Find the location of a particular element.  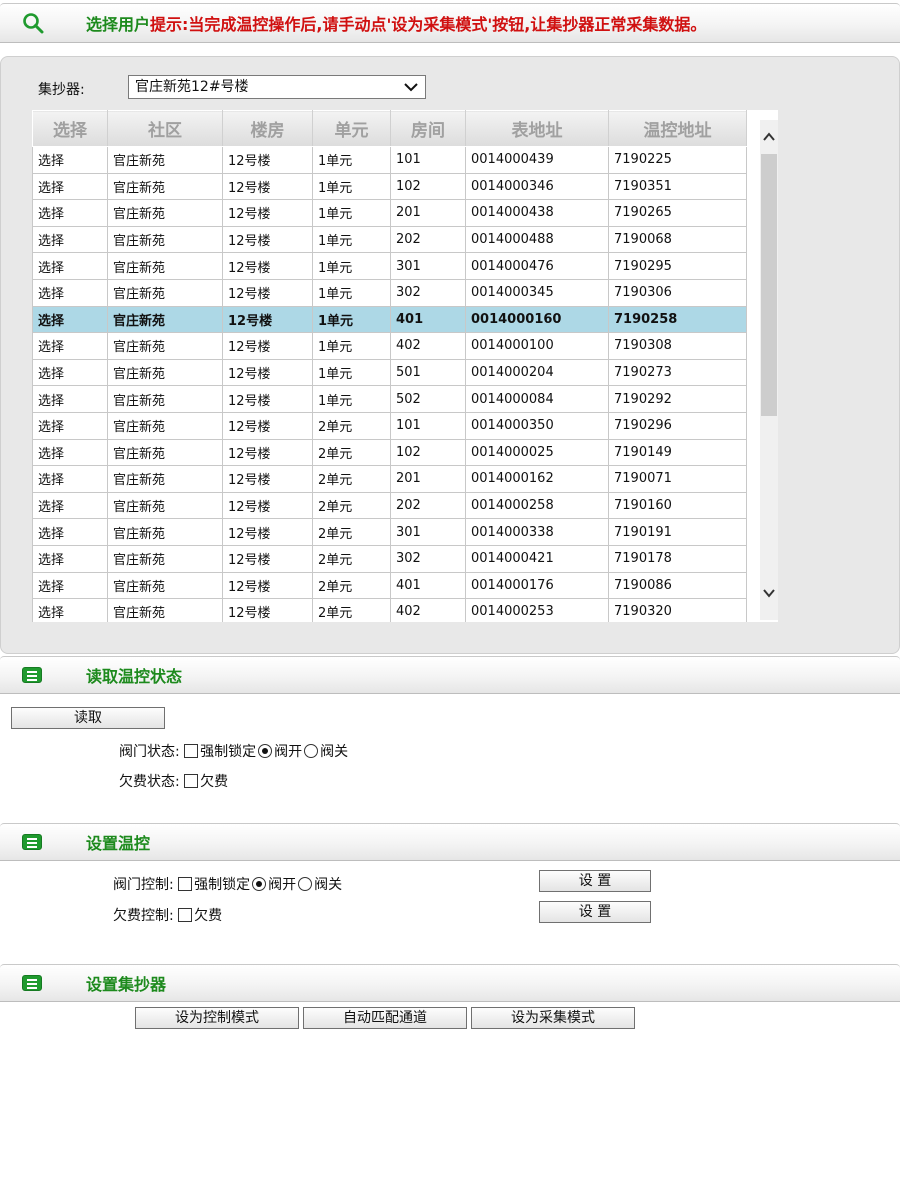

valve-status-option-closed: 阀关 is located at coordinates (326, 751).